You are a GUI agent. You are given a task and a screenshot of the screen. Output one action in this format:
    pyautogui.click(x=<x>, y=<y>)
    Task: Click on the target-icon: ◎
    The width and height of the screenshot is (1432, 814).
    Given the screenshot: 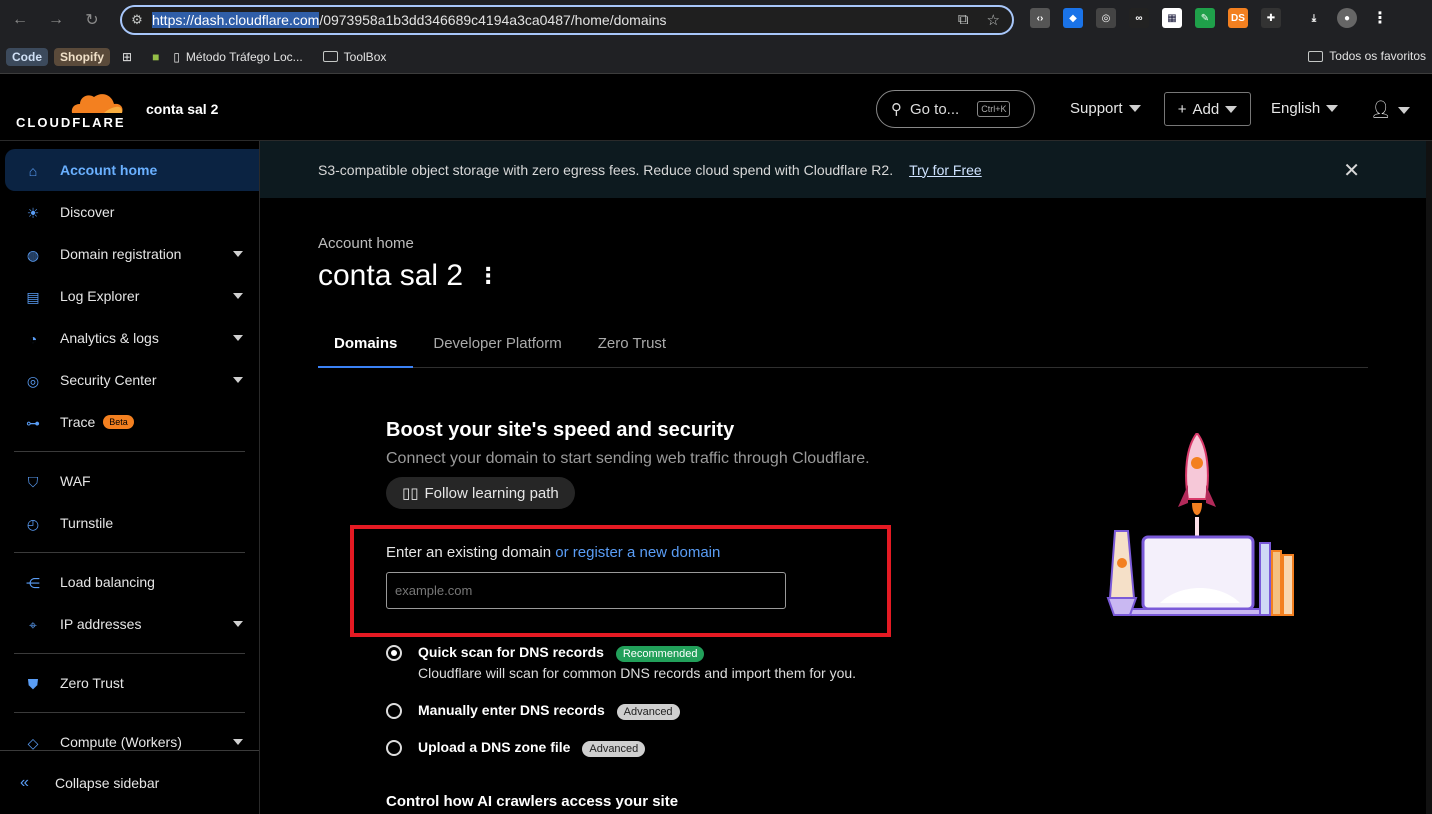 What is the action you would take?
    pyautogui.click(x=33, y=380)
    